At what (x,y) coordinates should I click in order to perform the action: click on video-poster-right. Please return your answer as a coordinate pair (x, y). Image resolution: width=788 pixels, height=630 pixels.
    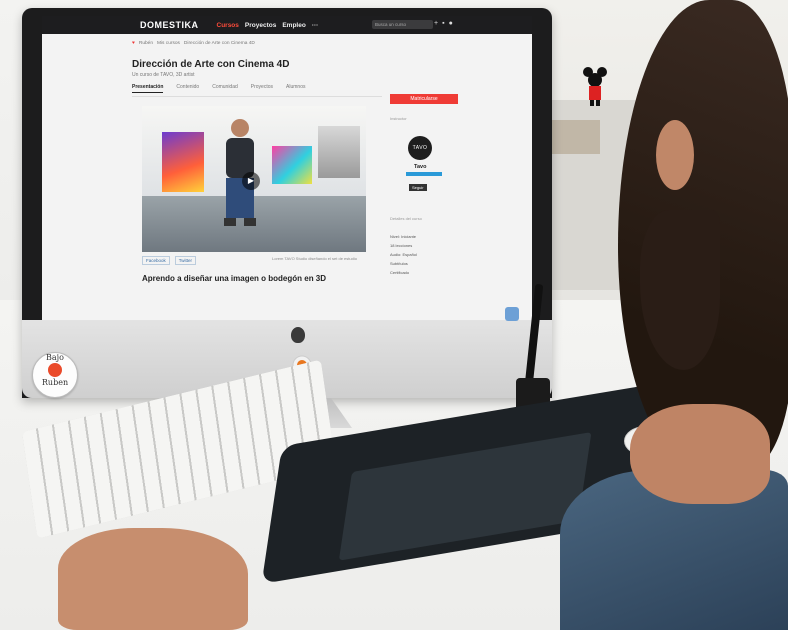
    Looking at the image, I should click on (339, 152).